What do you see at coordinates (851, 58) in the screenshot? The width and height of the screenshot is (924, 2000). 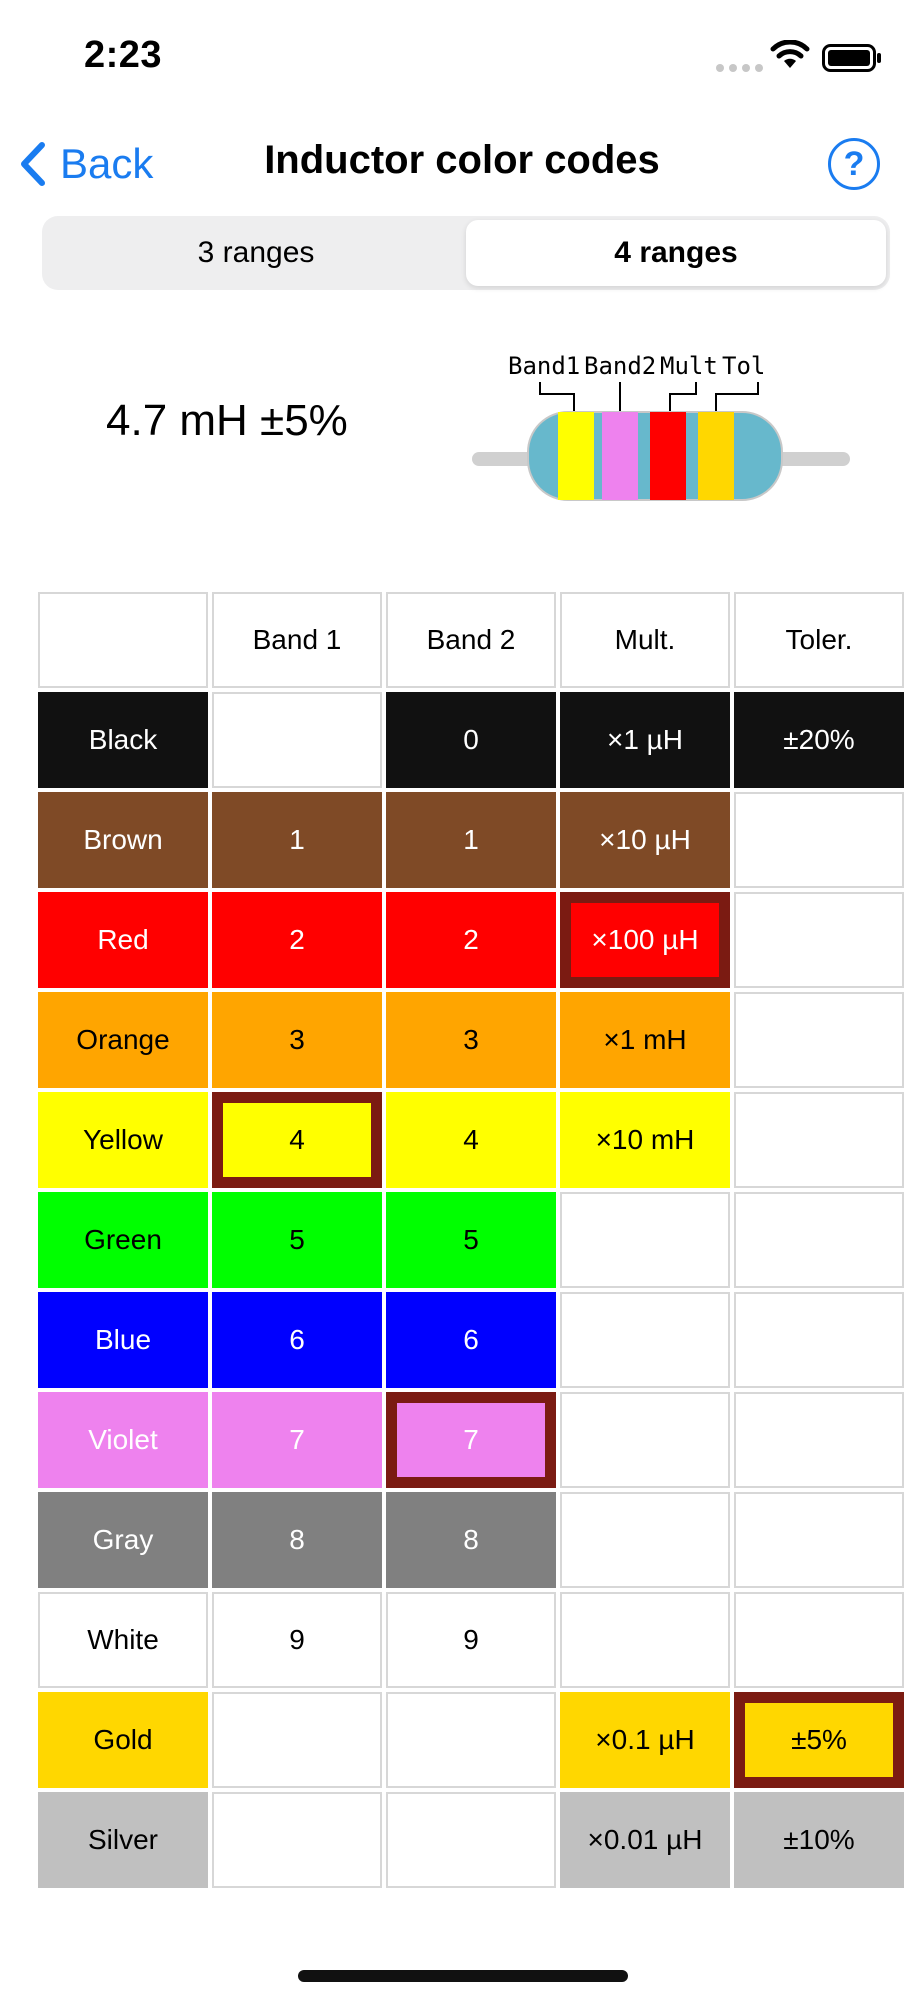 I see `battery-icon` at bounding box center [851, 58].